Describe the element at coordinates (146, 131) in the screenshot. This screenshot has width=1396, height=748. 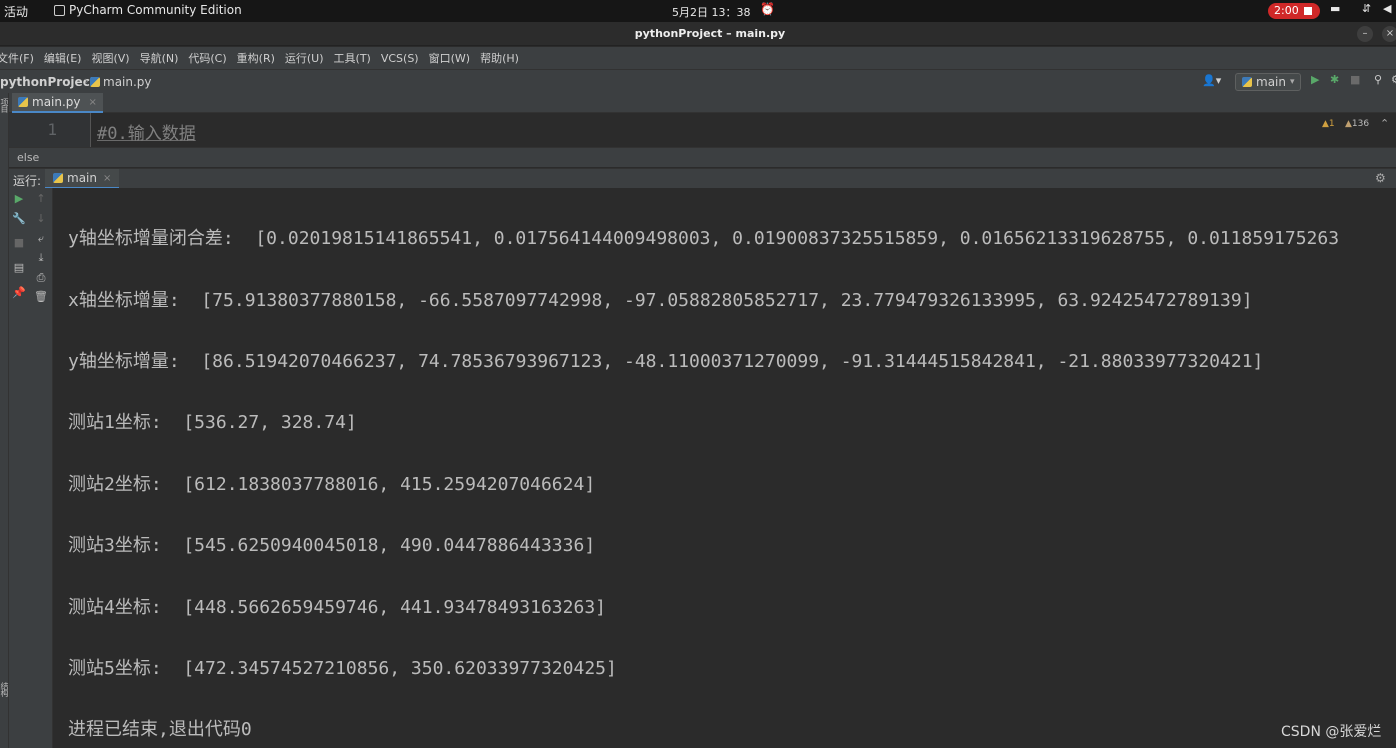
I see `code-line: #0.输入数据` at that location.